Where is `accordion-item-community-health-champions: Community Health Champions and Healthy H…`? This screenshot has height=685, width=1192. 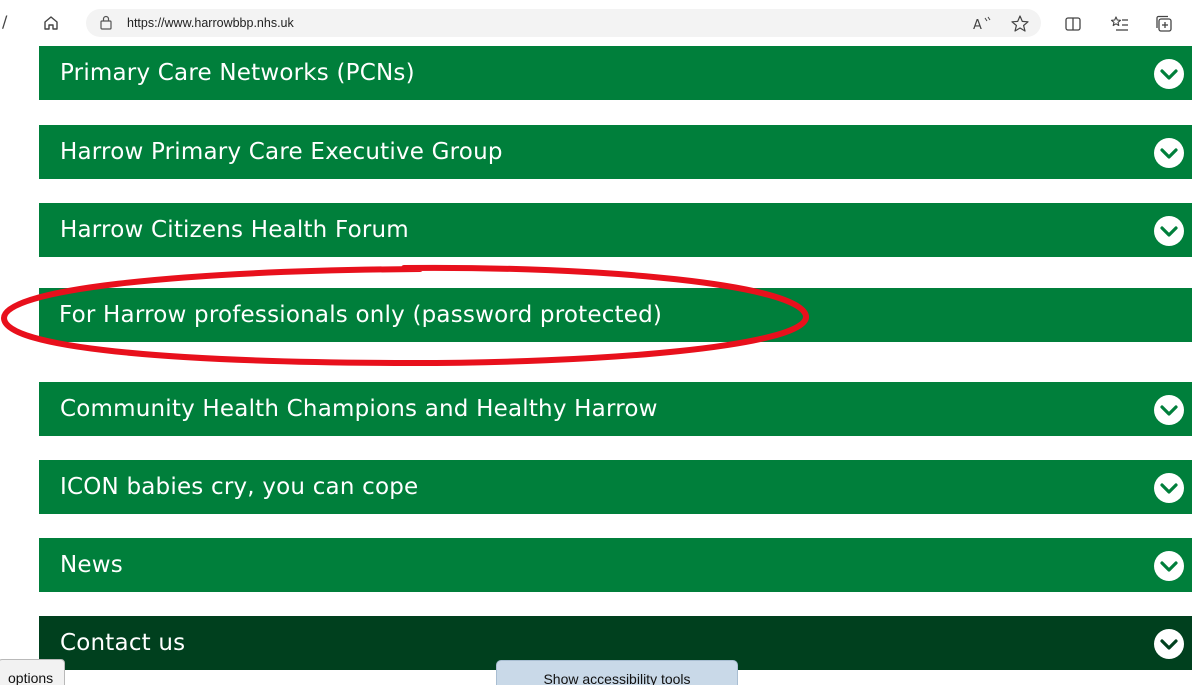 accordion-item-community-health-champions: Community Health Champions and Healthy H… is located at coordinates (615, 409).